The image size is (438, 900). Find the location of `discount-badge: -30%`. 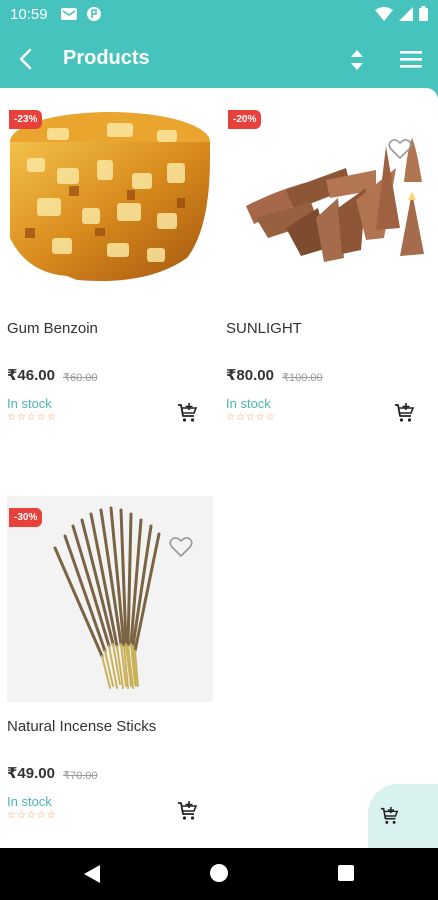

discount-badge: -30% is located at coordinates (26, 517).